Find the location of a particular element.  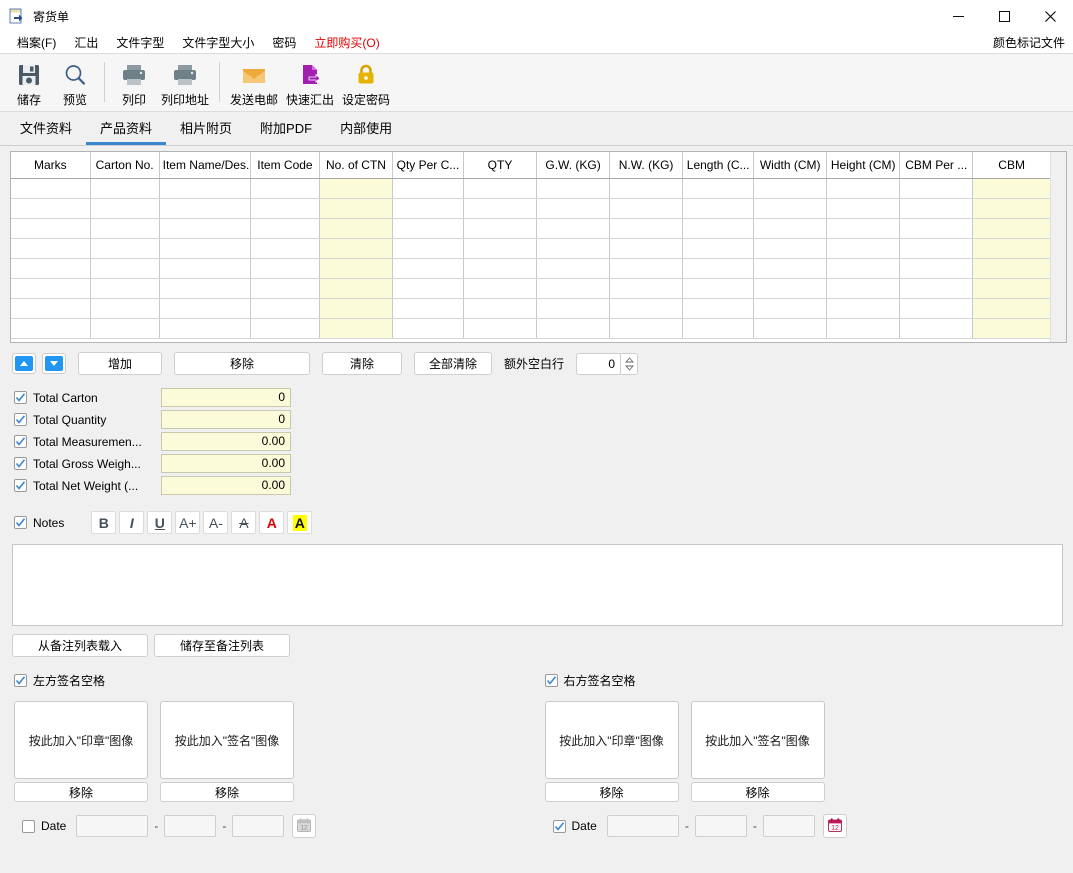

left-date-month-input is located at coordinates (190, 826).